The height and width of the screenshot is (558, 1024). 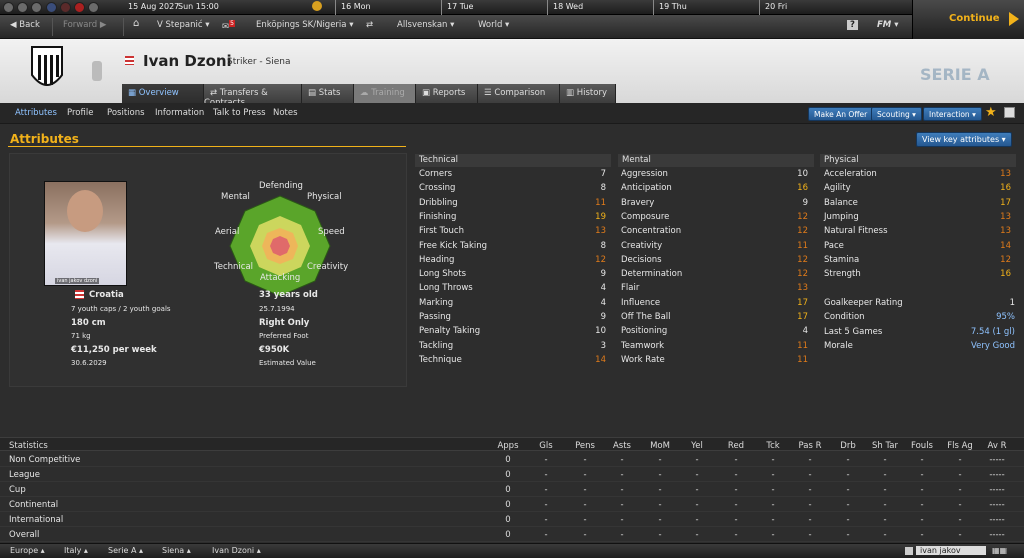 I want to click on stats-col-pas-r: Pas R, so click(x=810, y=446).